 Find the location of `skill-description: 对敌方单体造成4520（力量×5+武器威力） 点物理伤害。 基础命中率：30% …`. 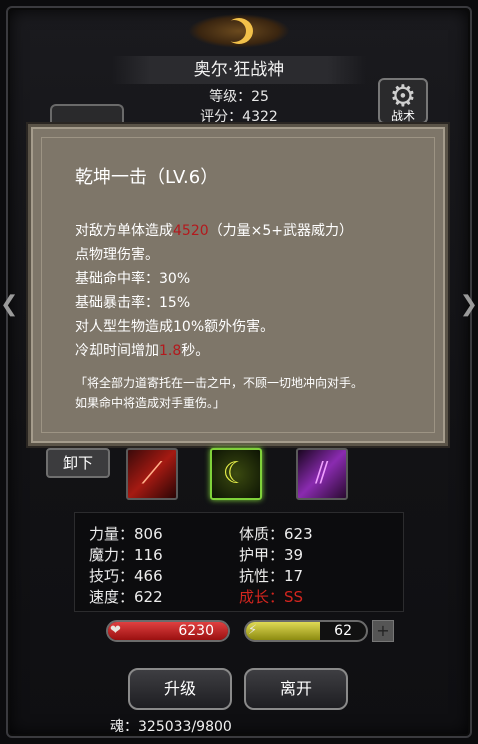

skill-description: 对敌方单体造成4520（力量×5+武器威力） 点物理伤害。 基础命中率：30% … is located at coordinates (245, 291).